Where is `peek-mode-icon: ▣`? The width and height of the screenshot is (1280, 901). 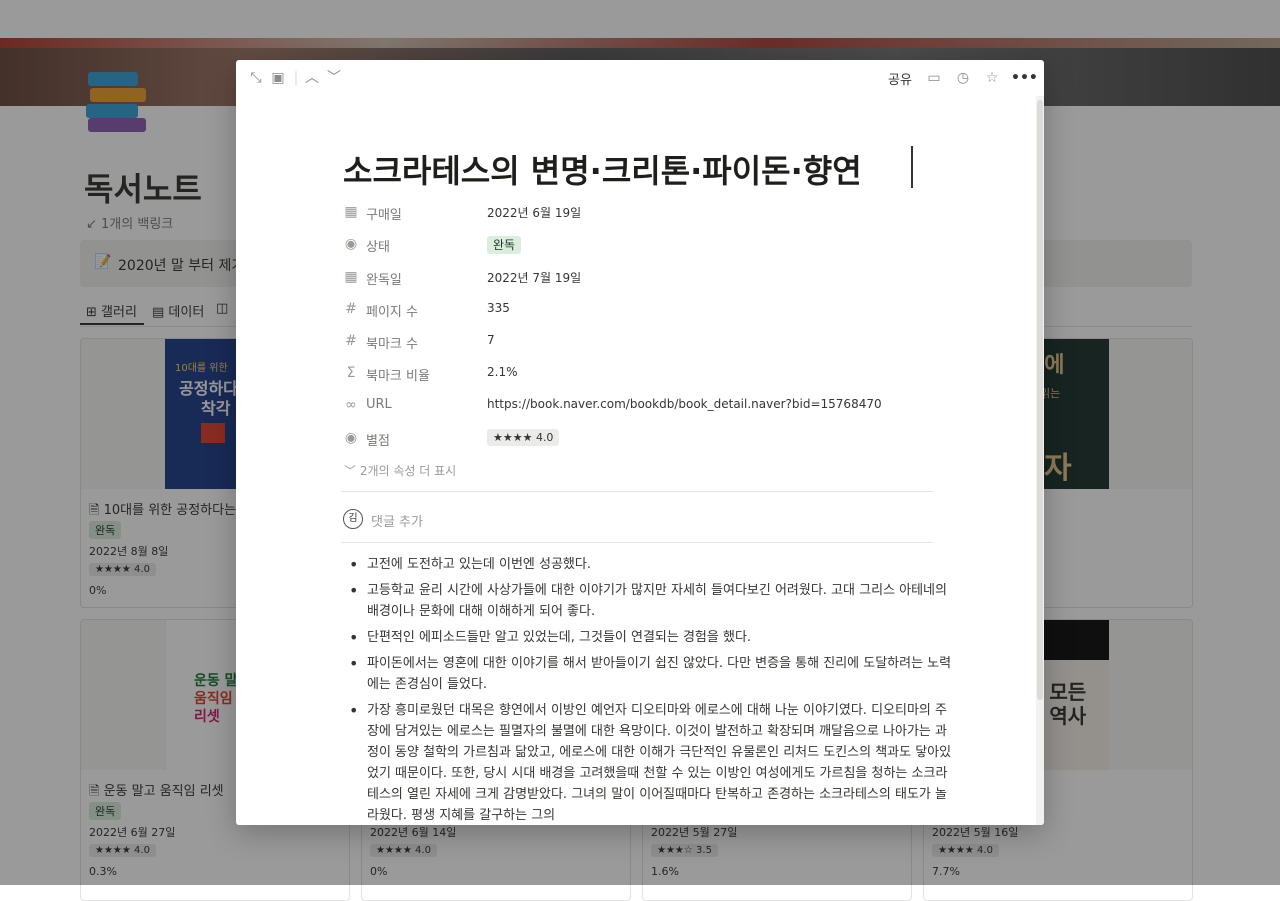 peek-mode-icon: ▣ is located at coordinates (278, 78).